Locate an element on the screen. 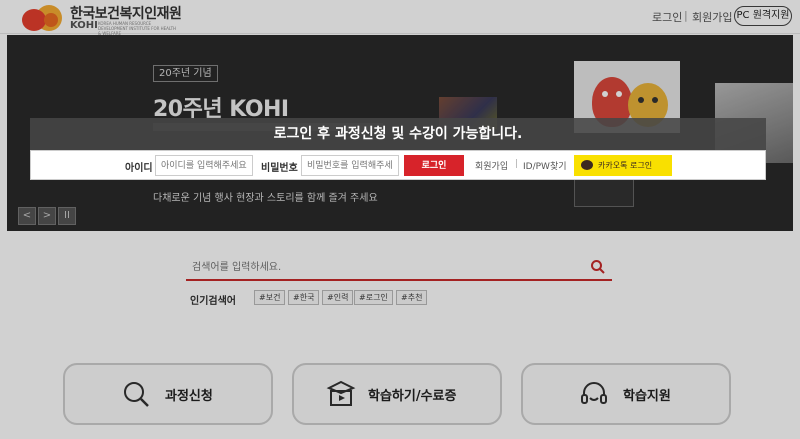 This screenshot has height=439, width=800. popular-tag: #보건 is located at coordinates (270, 297).